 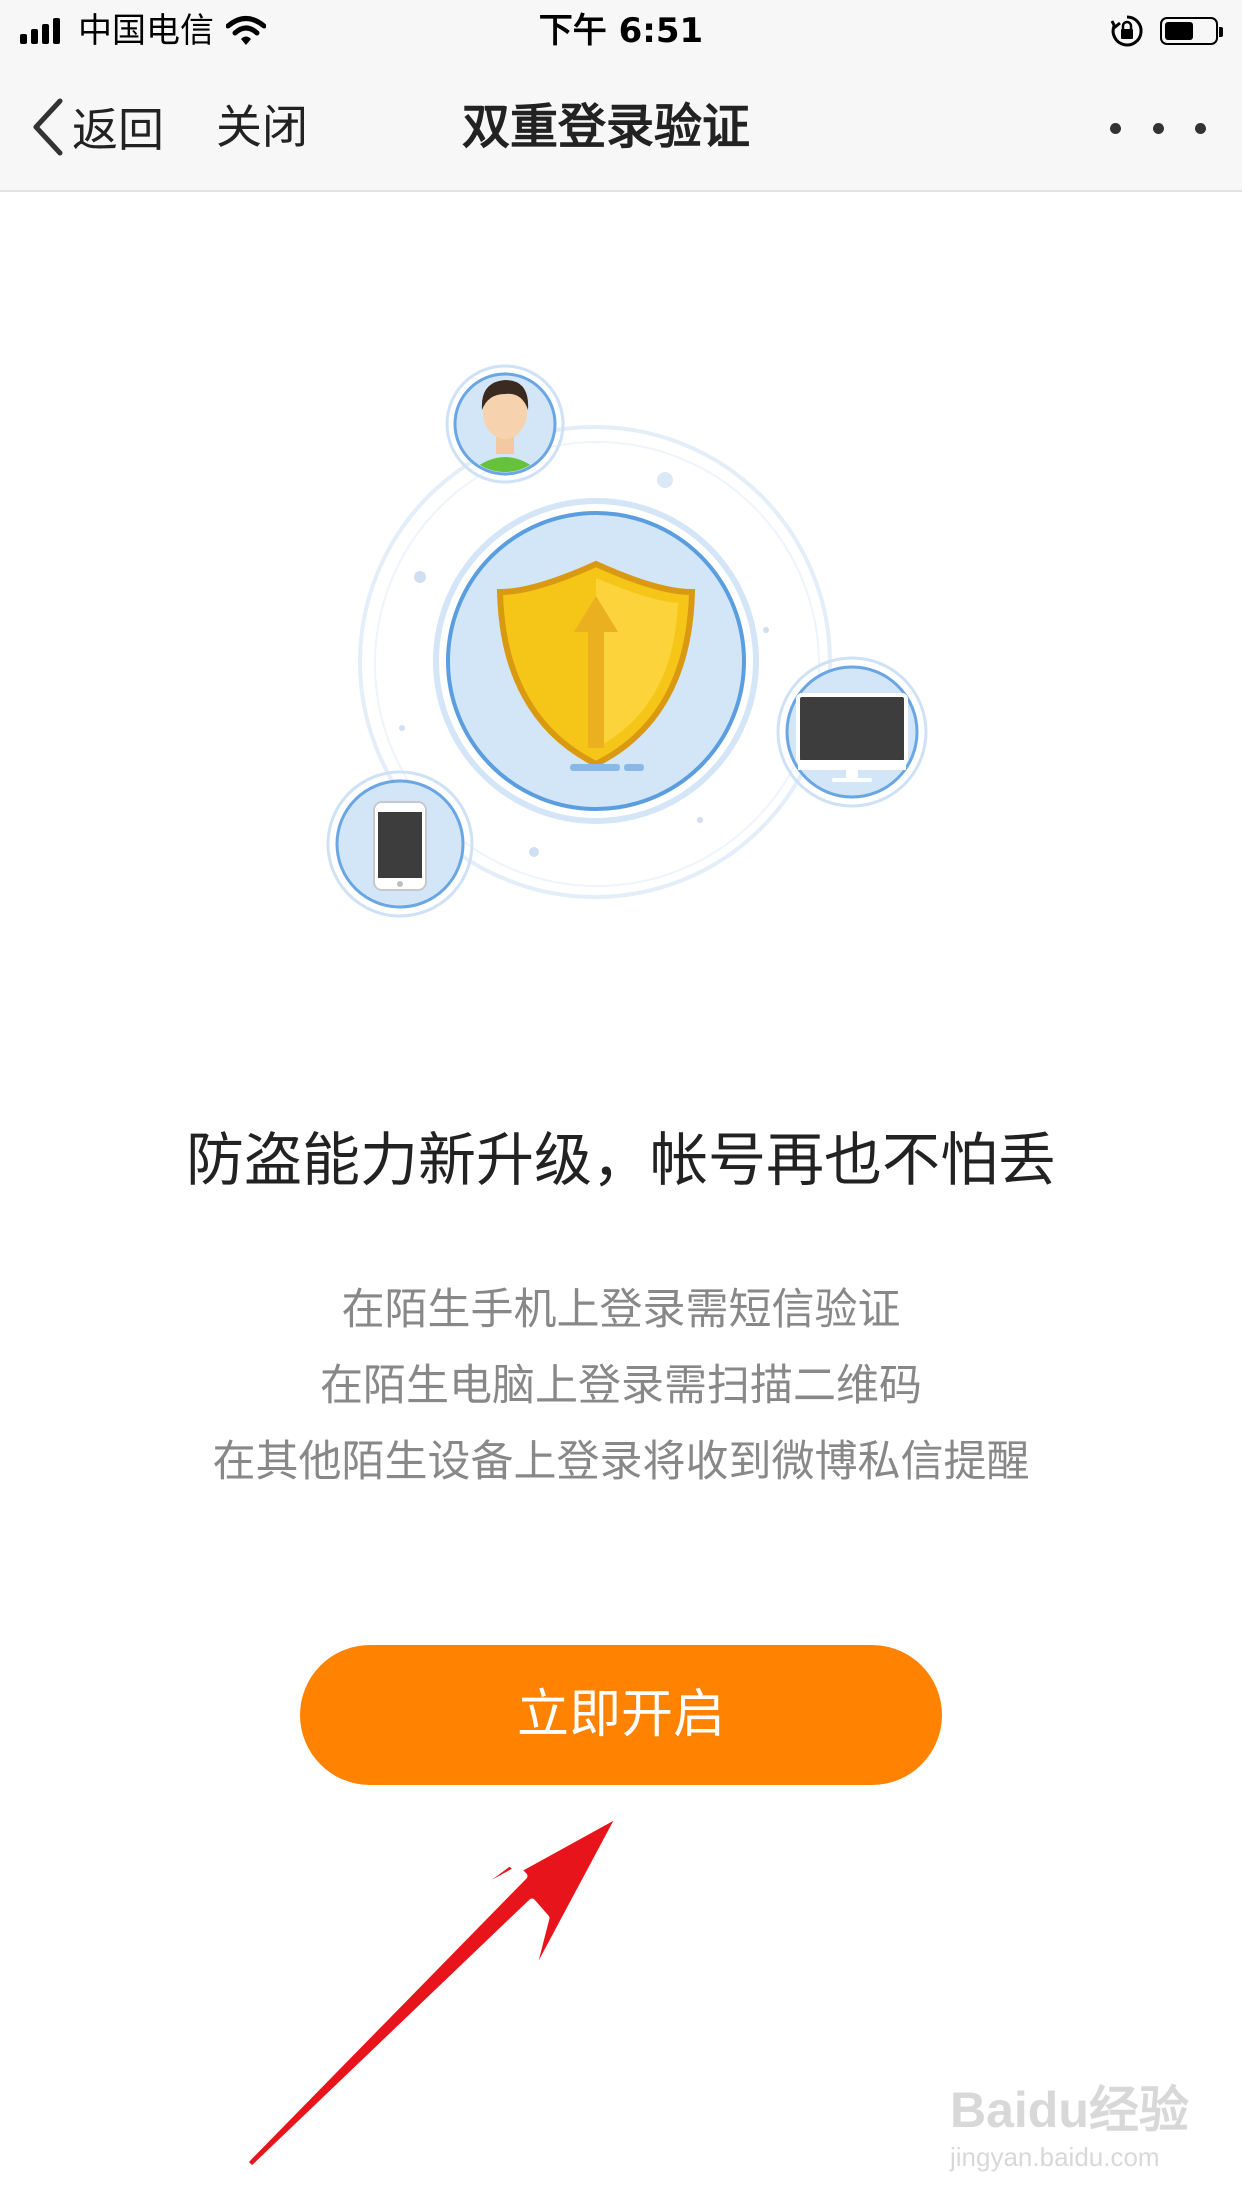 What do you see at coordinates (621, 1310) in the screenshot?
I see `description-line: 在陌生手机上登录需短信验证` at bounding box center [621, 1310].